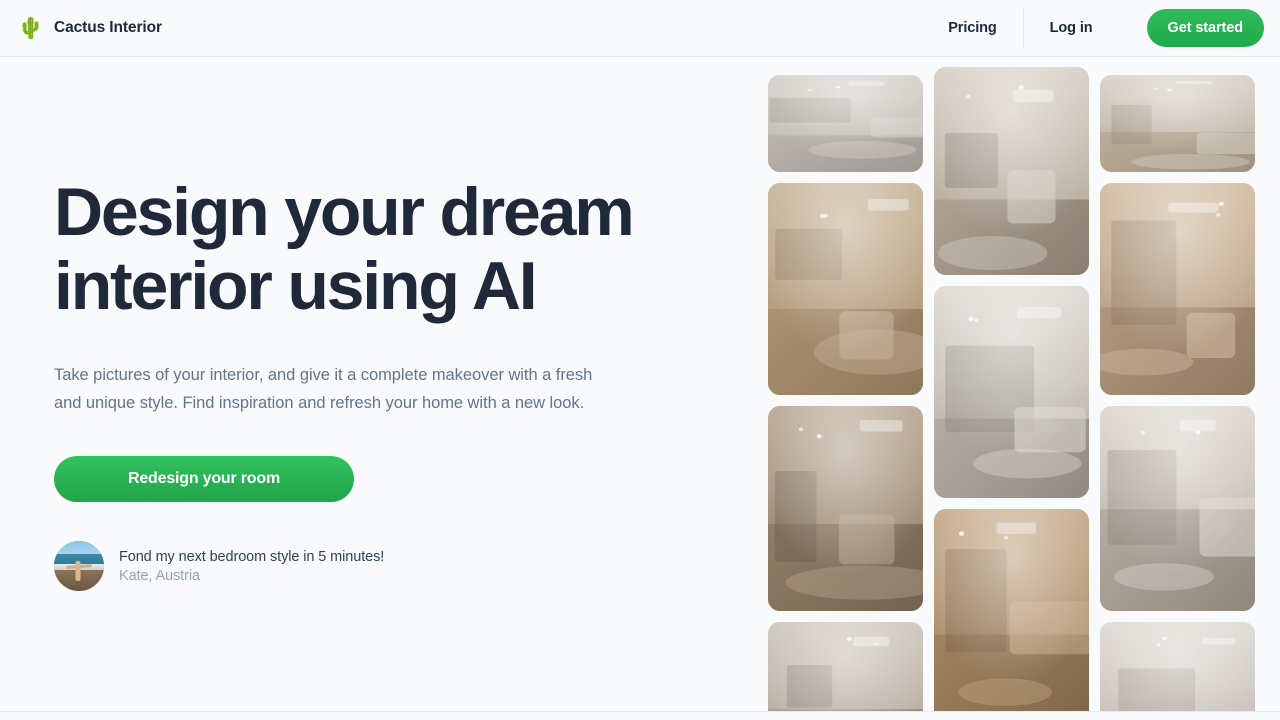 The width and height of the screenshot is (1280, 720). I want to click on gallery-image-marble-wall-with-pendant-lights, so click(1177, 666).